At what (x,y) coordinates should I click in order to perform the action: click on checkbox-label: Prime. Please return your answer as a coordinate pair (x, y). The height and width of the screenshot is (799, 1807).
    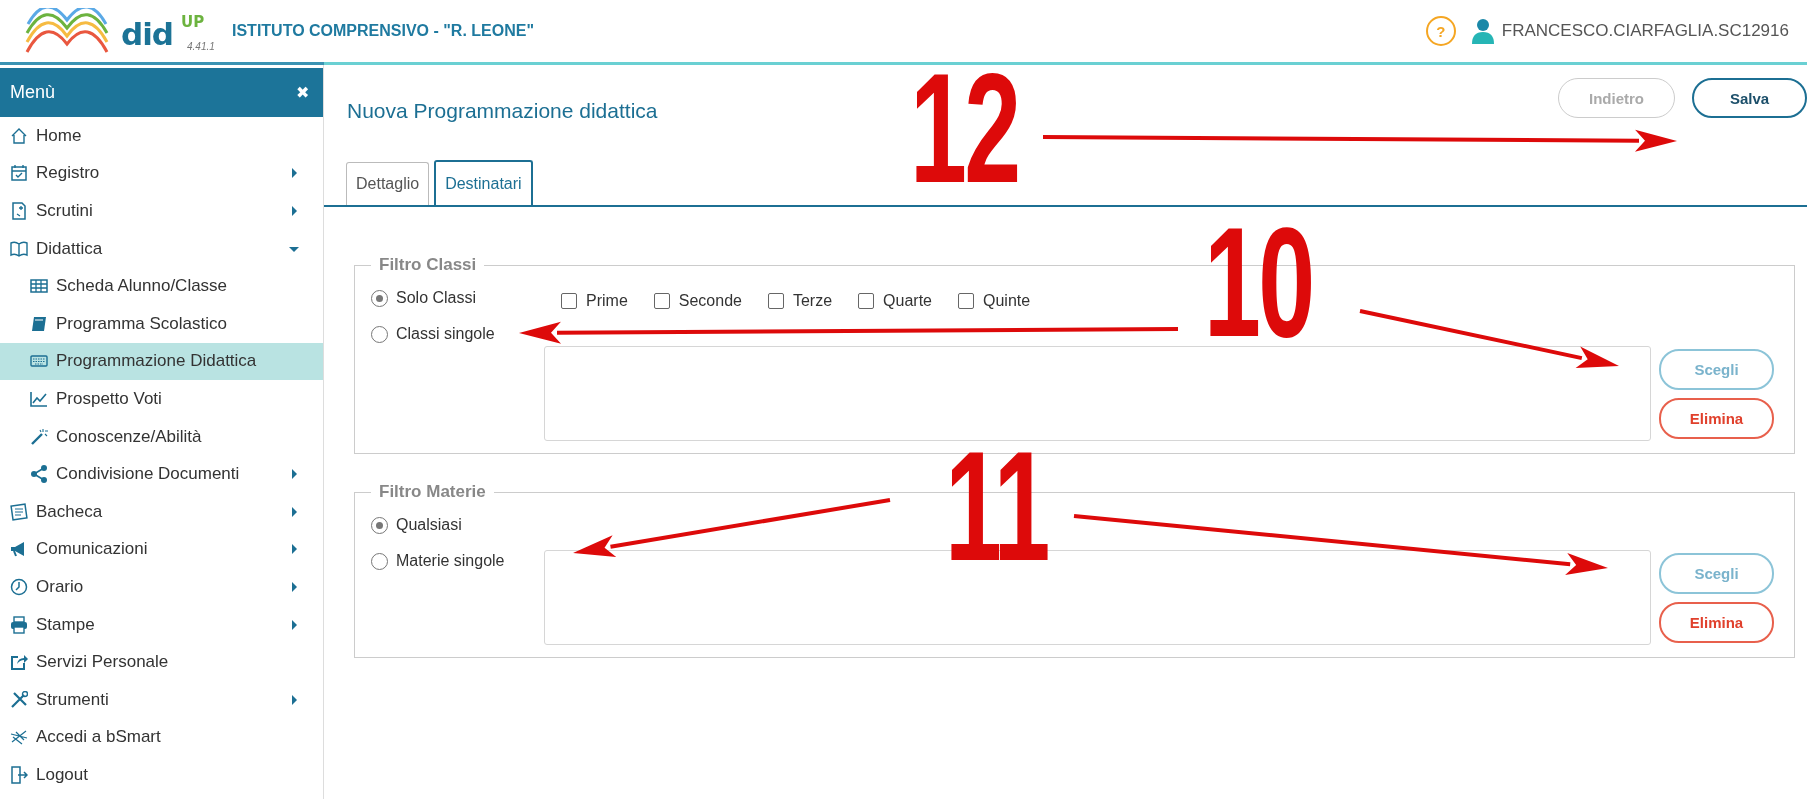
    Looking at the image, I should click on (607, 301).